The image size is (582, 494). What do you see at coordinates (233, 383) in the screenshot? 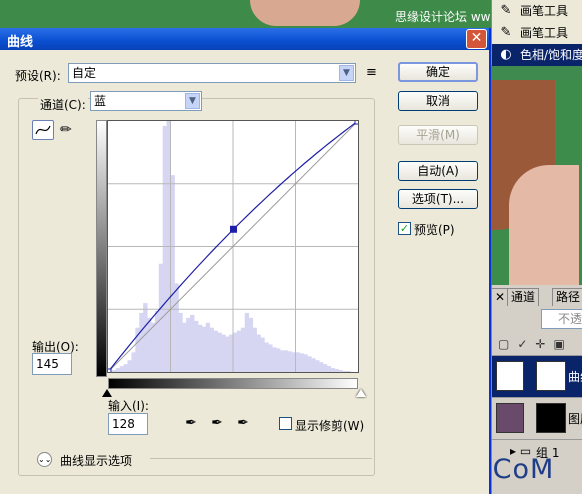
I see `input-gradient-bar` at bounding box center [233, 383].